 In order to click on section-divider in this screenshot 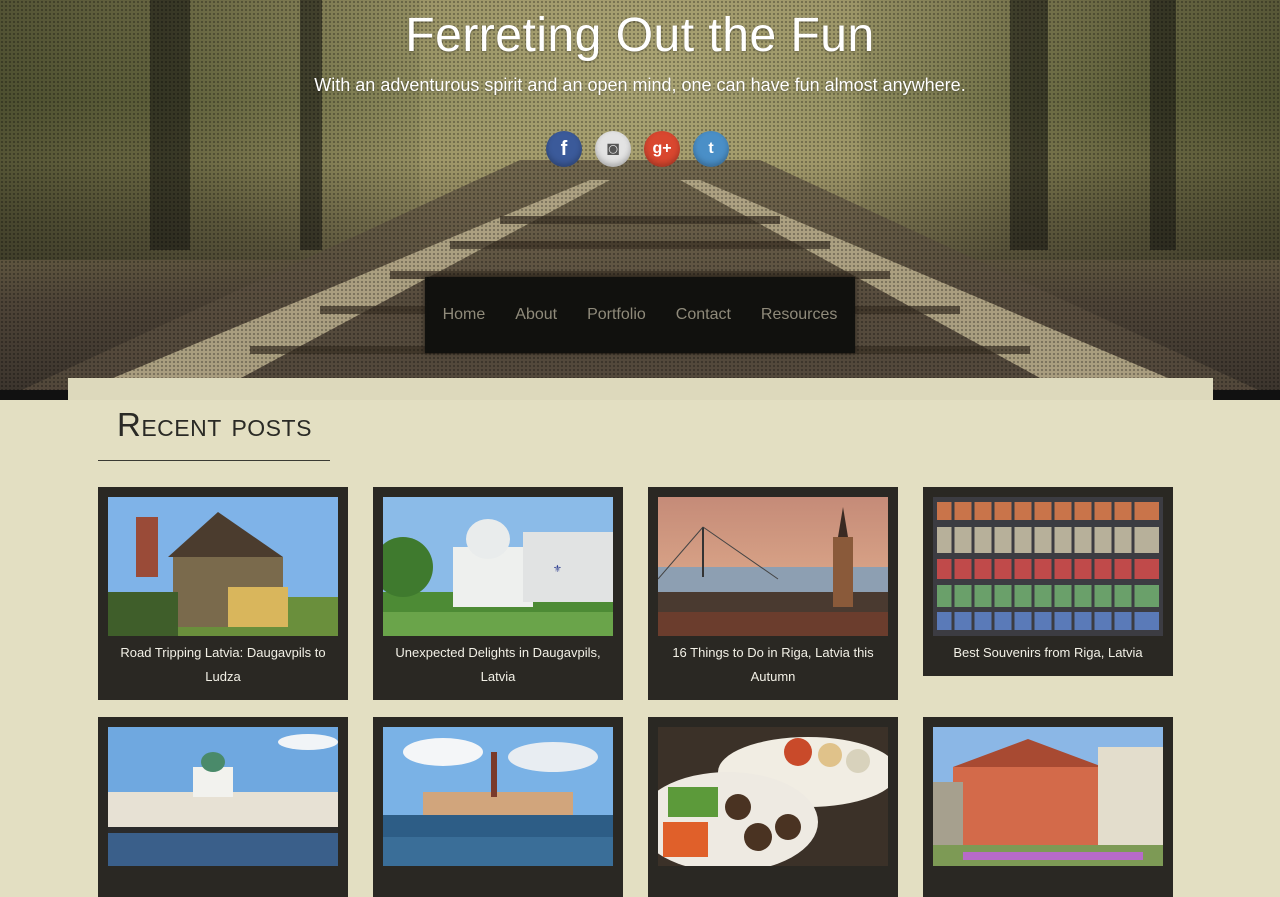, I will do `click(214, 460)`.